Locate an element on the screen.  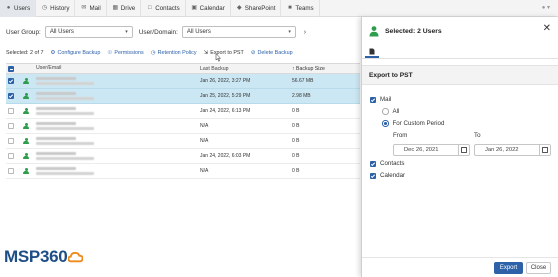
tab-history: ◷ History is located at coordinates (56, 8).